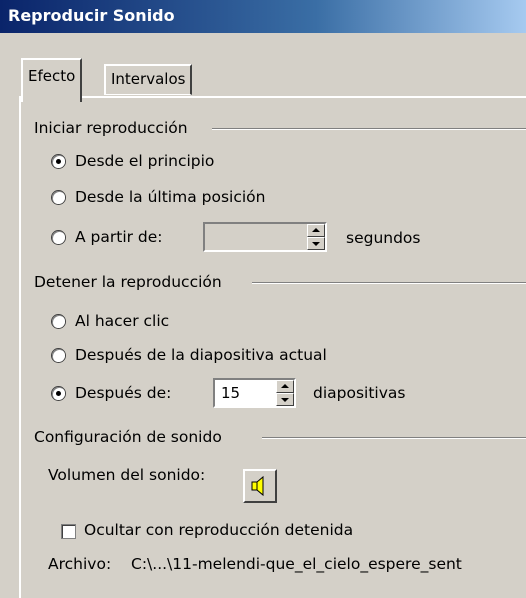 The image size is (526, 598). I want to click on window-title: Reproducir Sonido, so click(91, 15).